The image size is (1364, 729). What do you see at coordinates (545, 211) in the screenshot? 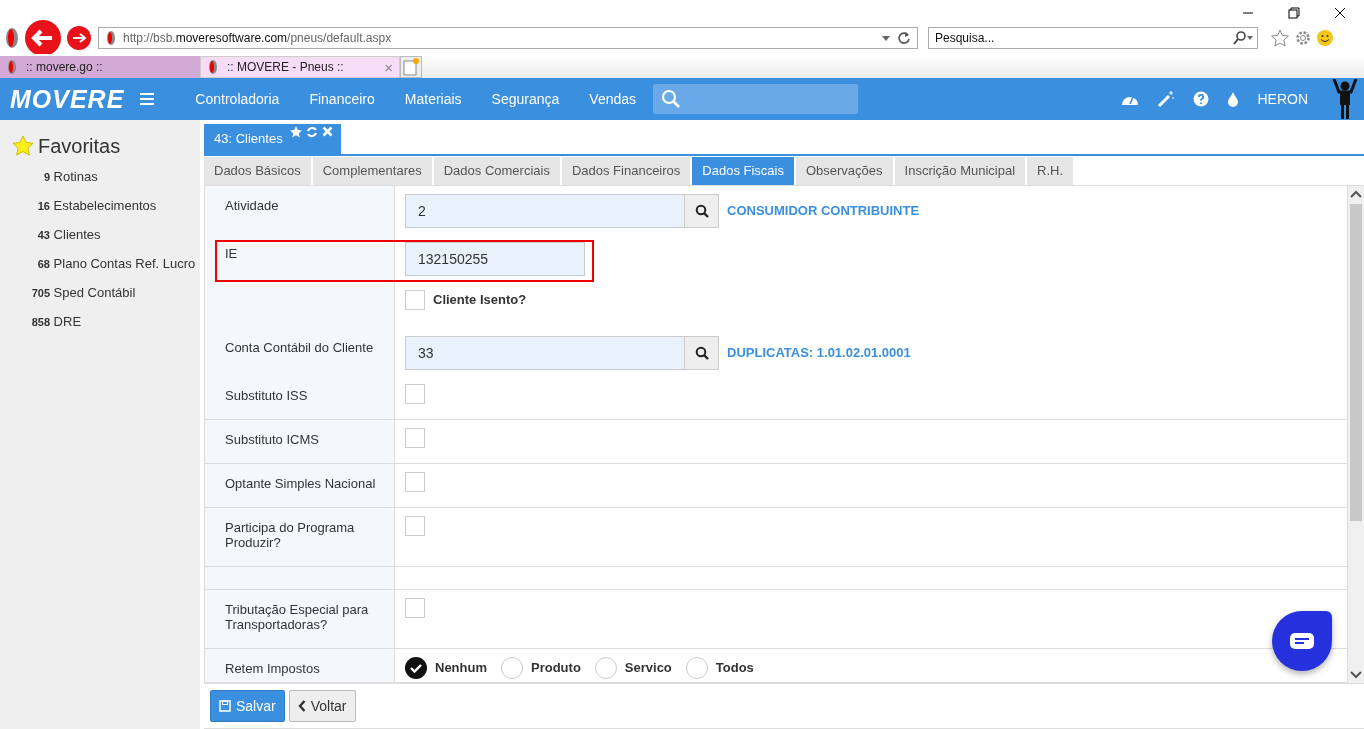
I see `lookup-field: 2` at bounding box center [545, 211].